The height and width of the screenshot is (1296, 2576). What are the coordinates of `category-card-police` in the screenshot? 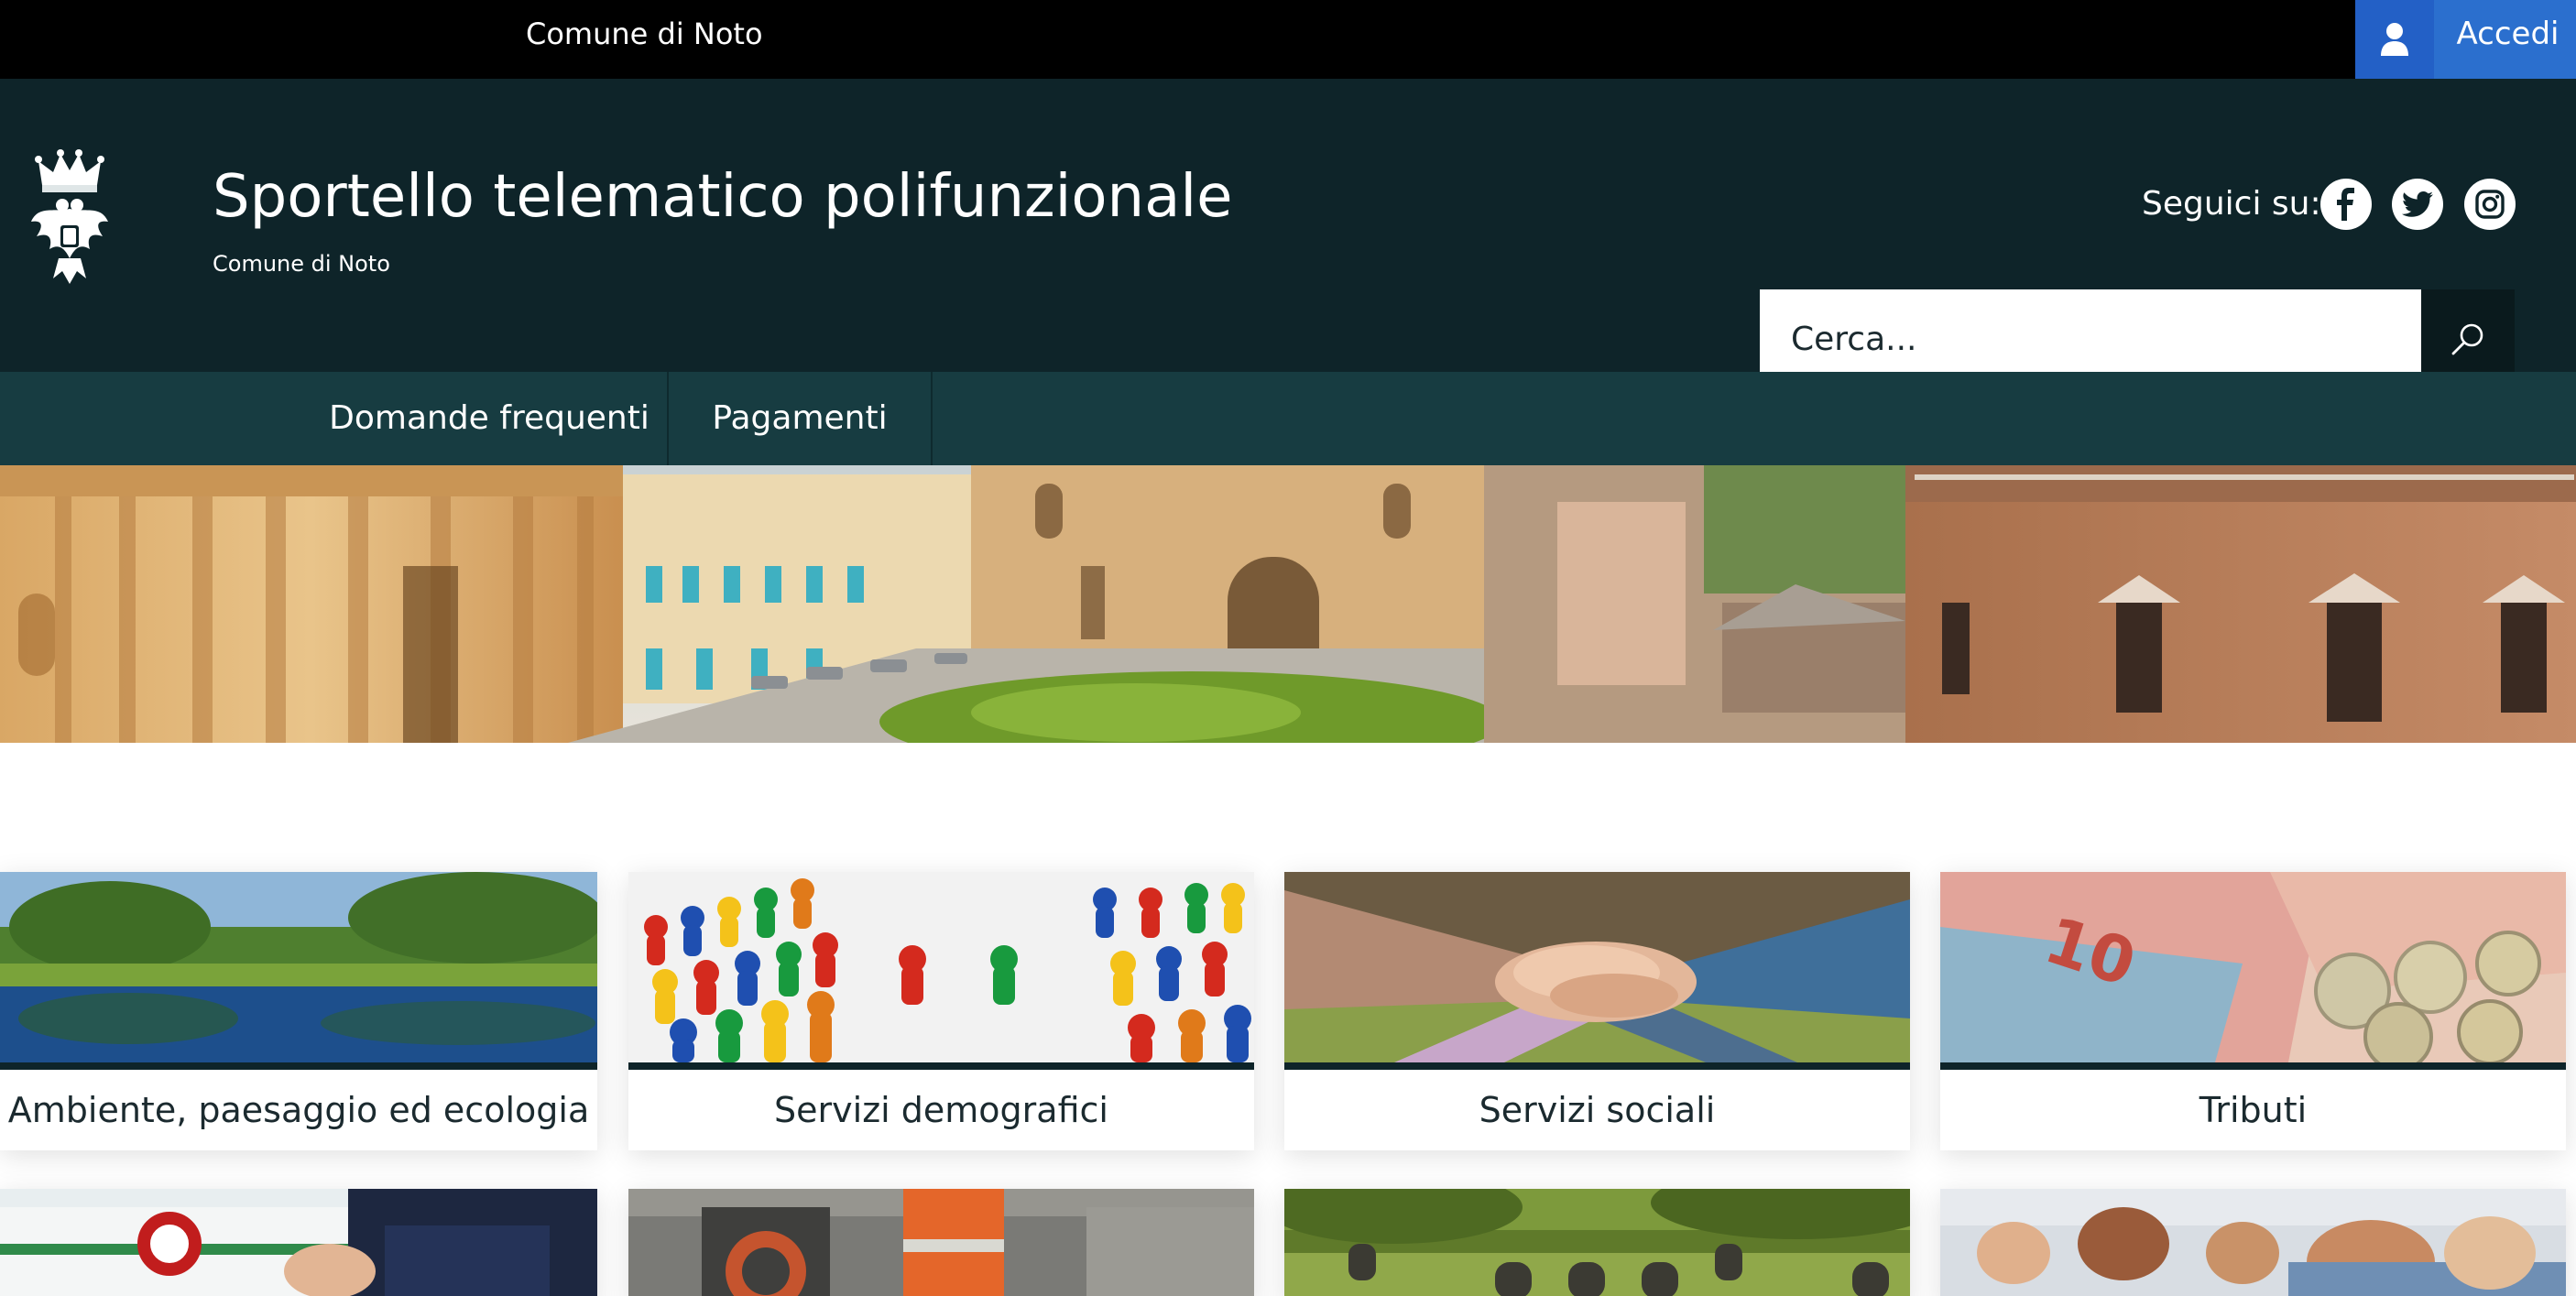 It's located at (298, 1242).